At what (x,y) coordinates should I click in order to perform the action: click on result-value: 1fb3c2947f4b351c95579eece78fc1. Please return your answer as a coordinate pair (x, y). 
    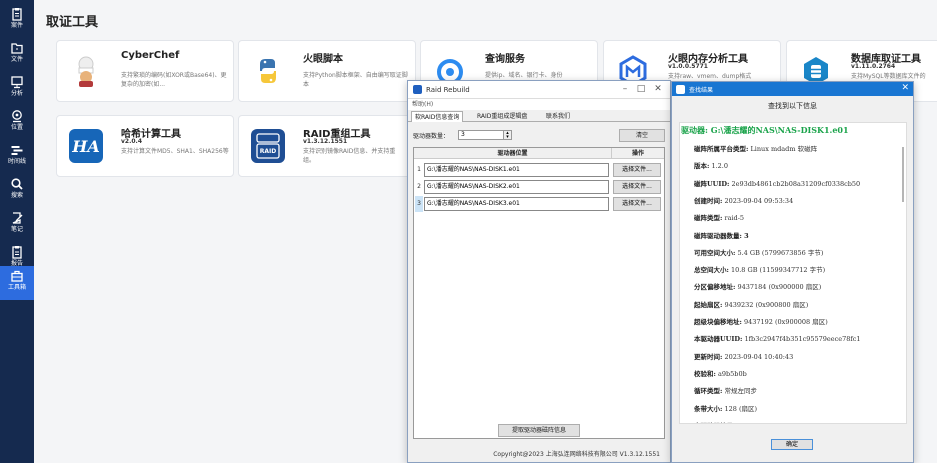
    Looking at the image, I should click on (801, 339).